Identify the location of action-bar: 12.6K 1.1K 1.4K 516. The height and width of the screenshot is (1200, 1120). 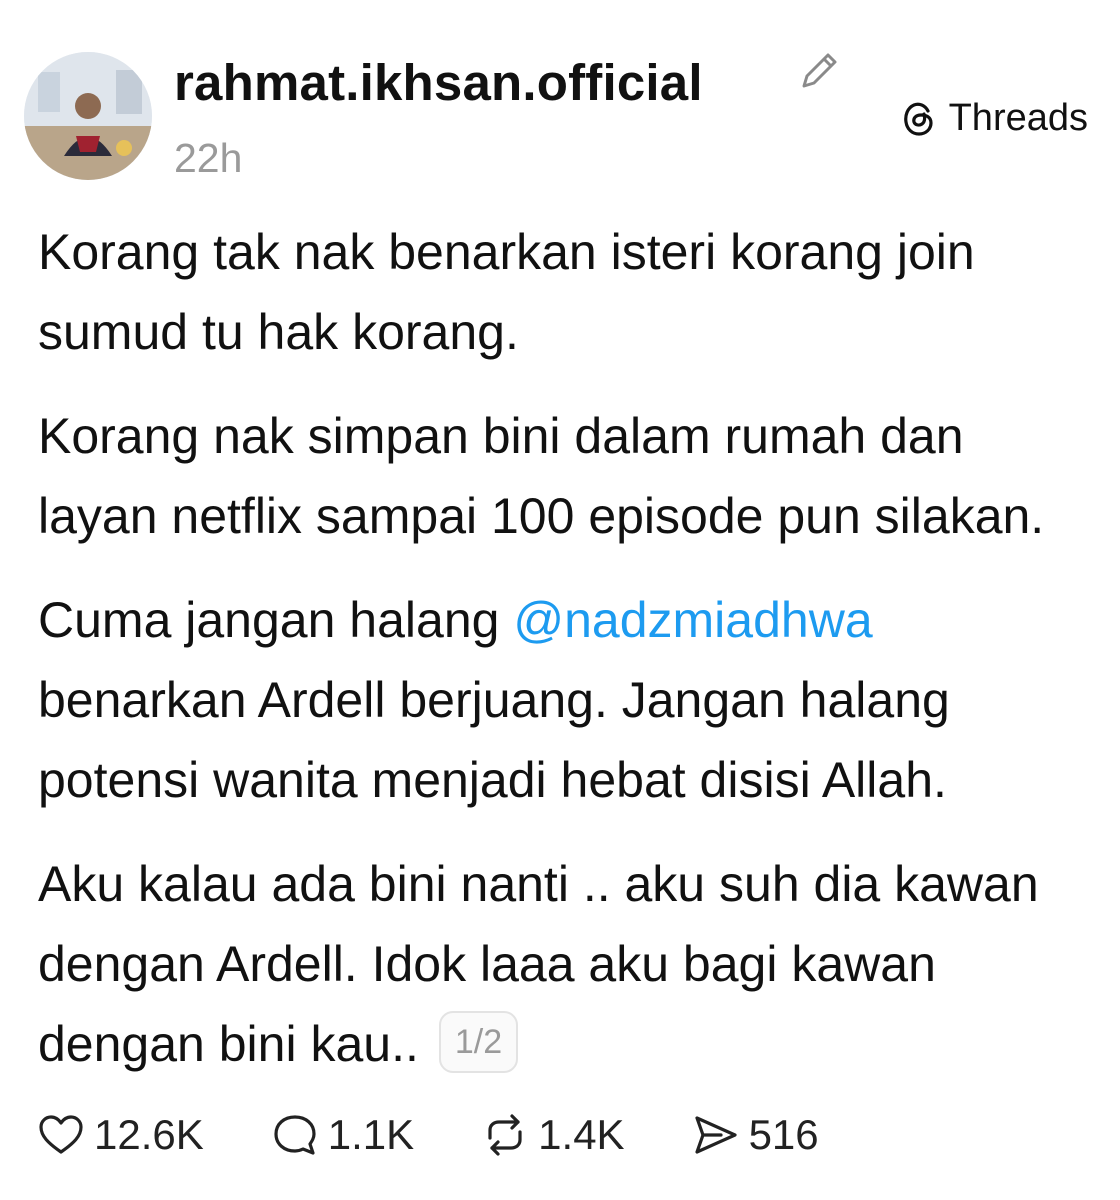
(460, 1135).